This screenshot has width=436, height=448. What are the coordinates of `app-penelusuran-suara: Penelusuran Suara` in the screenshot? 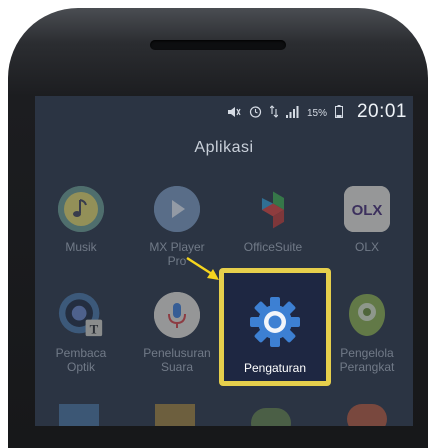 It's located at (177, 333).